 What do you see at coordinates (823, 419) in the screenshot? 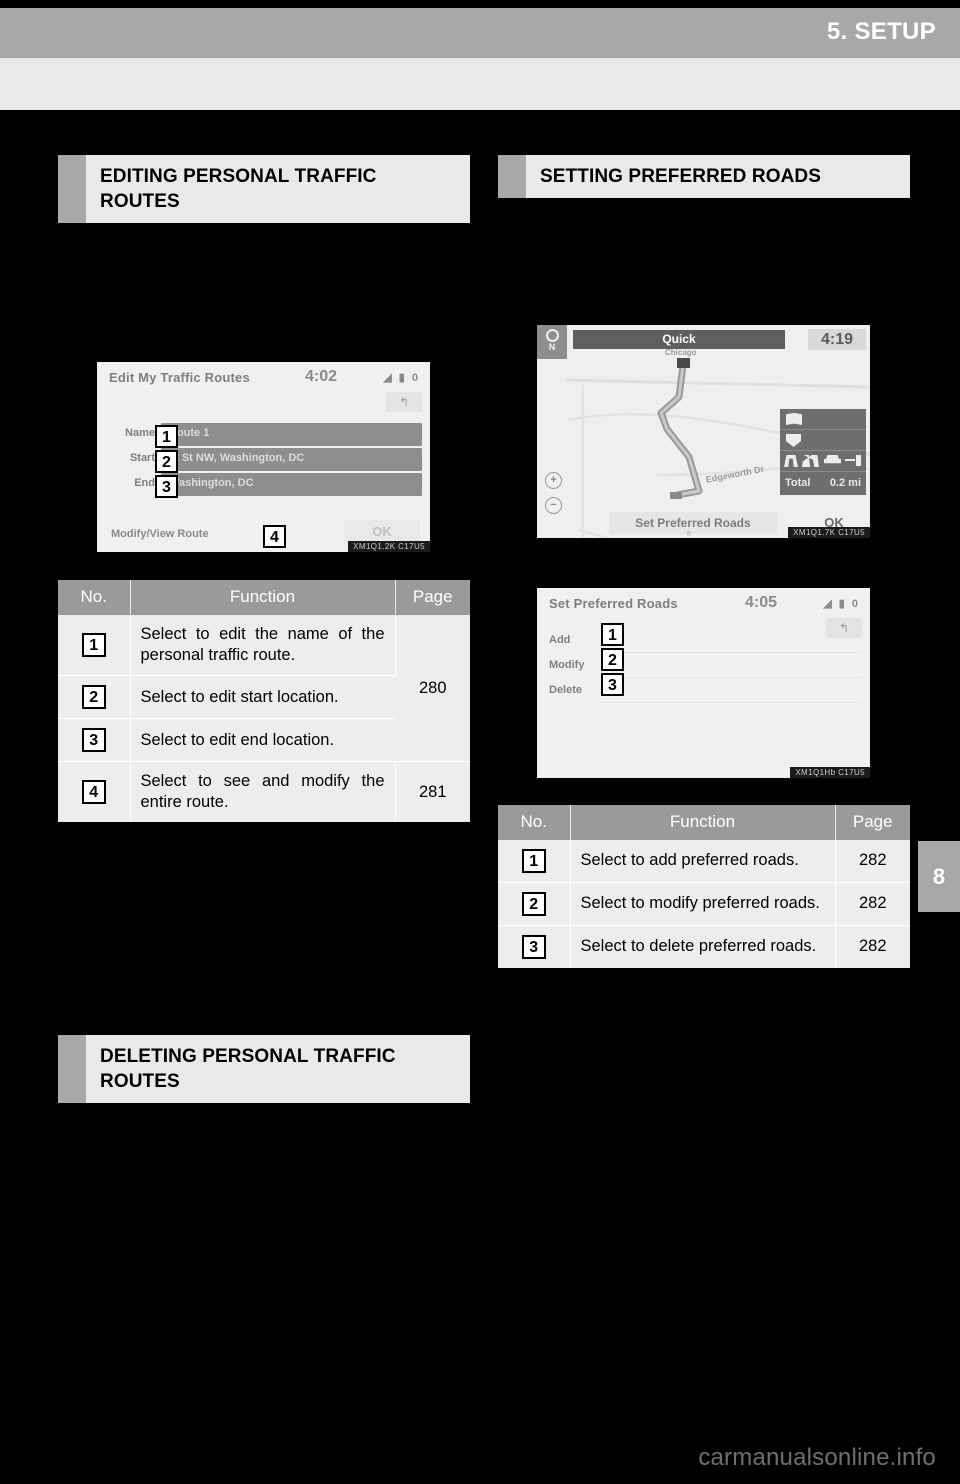
I see `road-type-row-freeway` at bounding box center [823, 419].